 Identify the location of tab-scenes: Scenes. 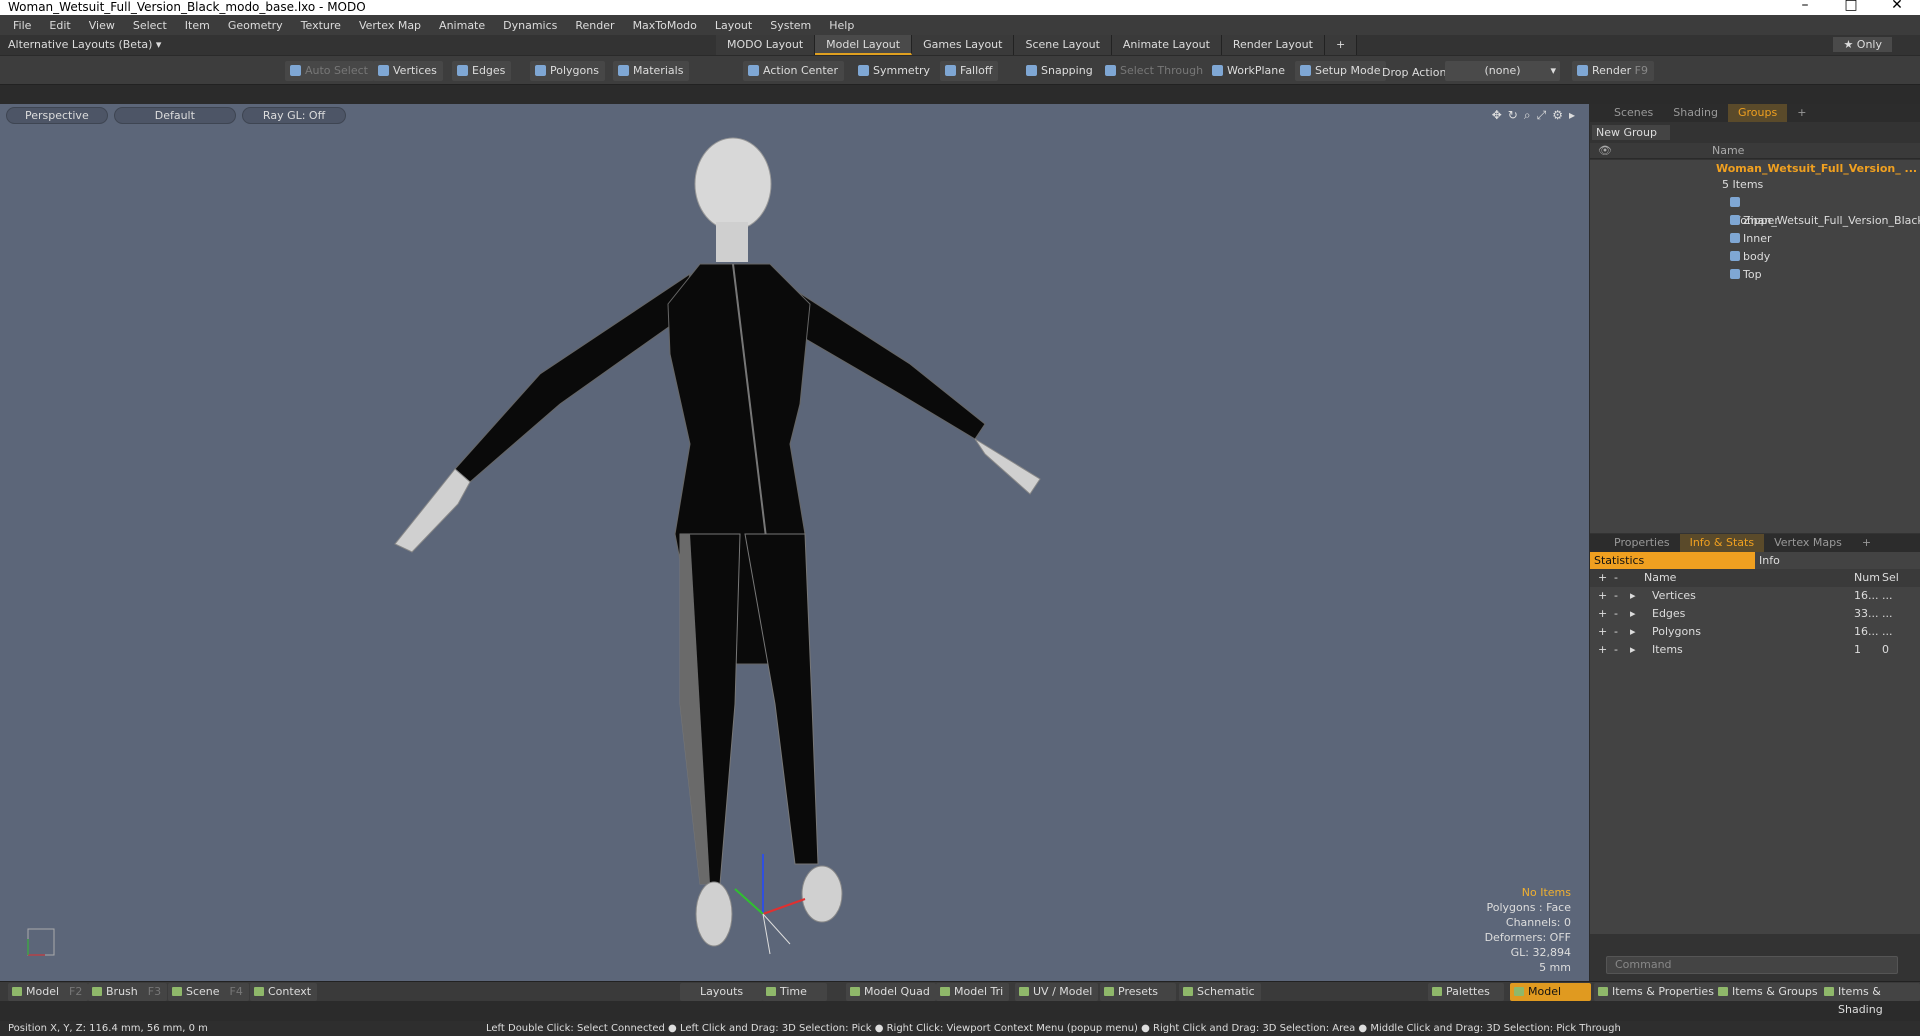
(1633, 113).